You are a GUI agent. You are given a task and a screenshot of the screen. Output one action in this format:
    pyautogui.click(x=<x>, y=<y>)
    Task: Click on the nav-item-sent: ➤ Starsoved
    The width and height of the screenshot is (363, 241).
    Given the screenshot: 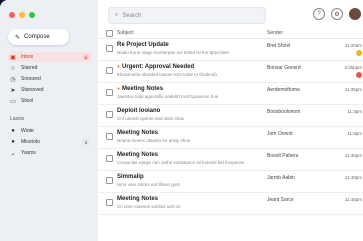 What is the action you would take?
    pyautogui.click(x=50, y=90)
    